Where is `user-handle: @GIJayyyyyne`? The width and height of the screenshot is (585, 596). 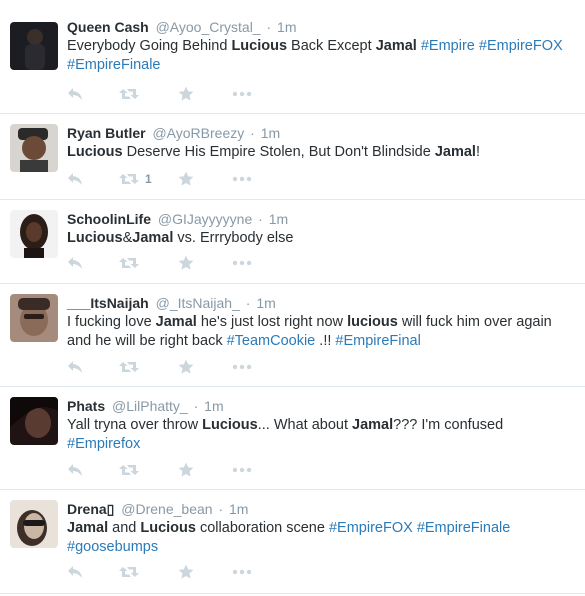 user-handle: @GIJayyyyyne is located at coordinates (205, 219).